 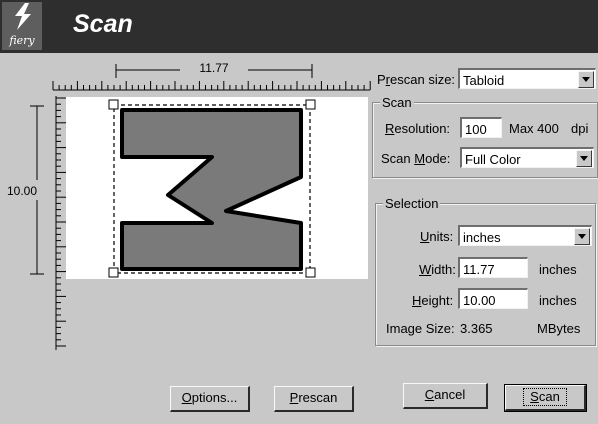 I want to click on height-label: Height:, so click(x=433, y=300).